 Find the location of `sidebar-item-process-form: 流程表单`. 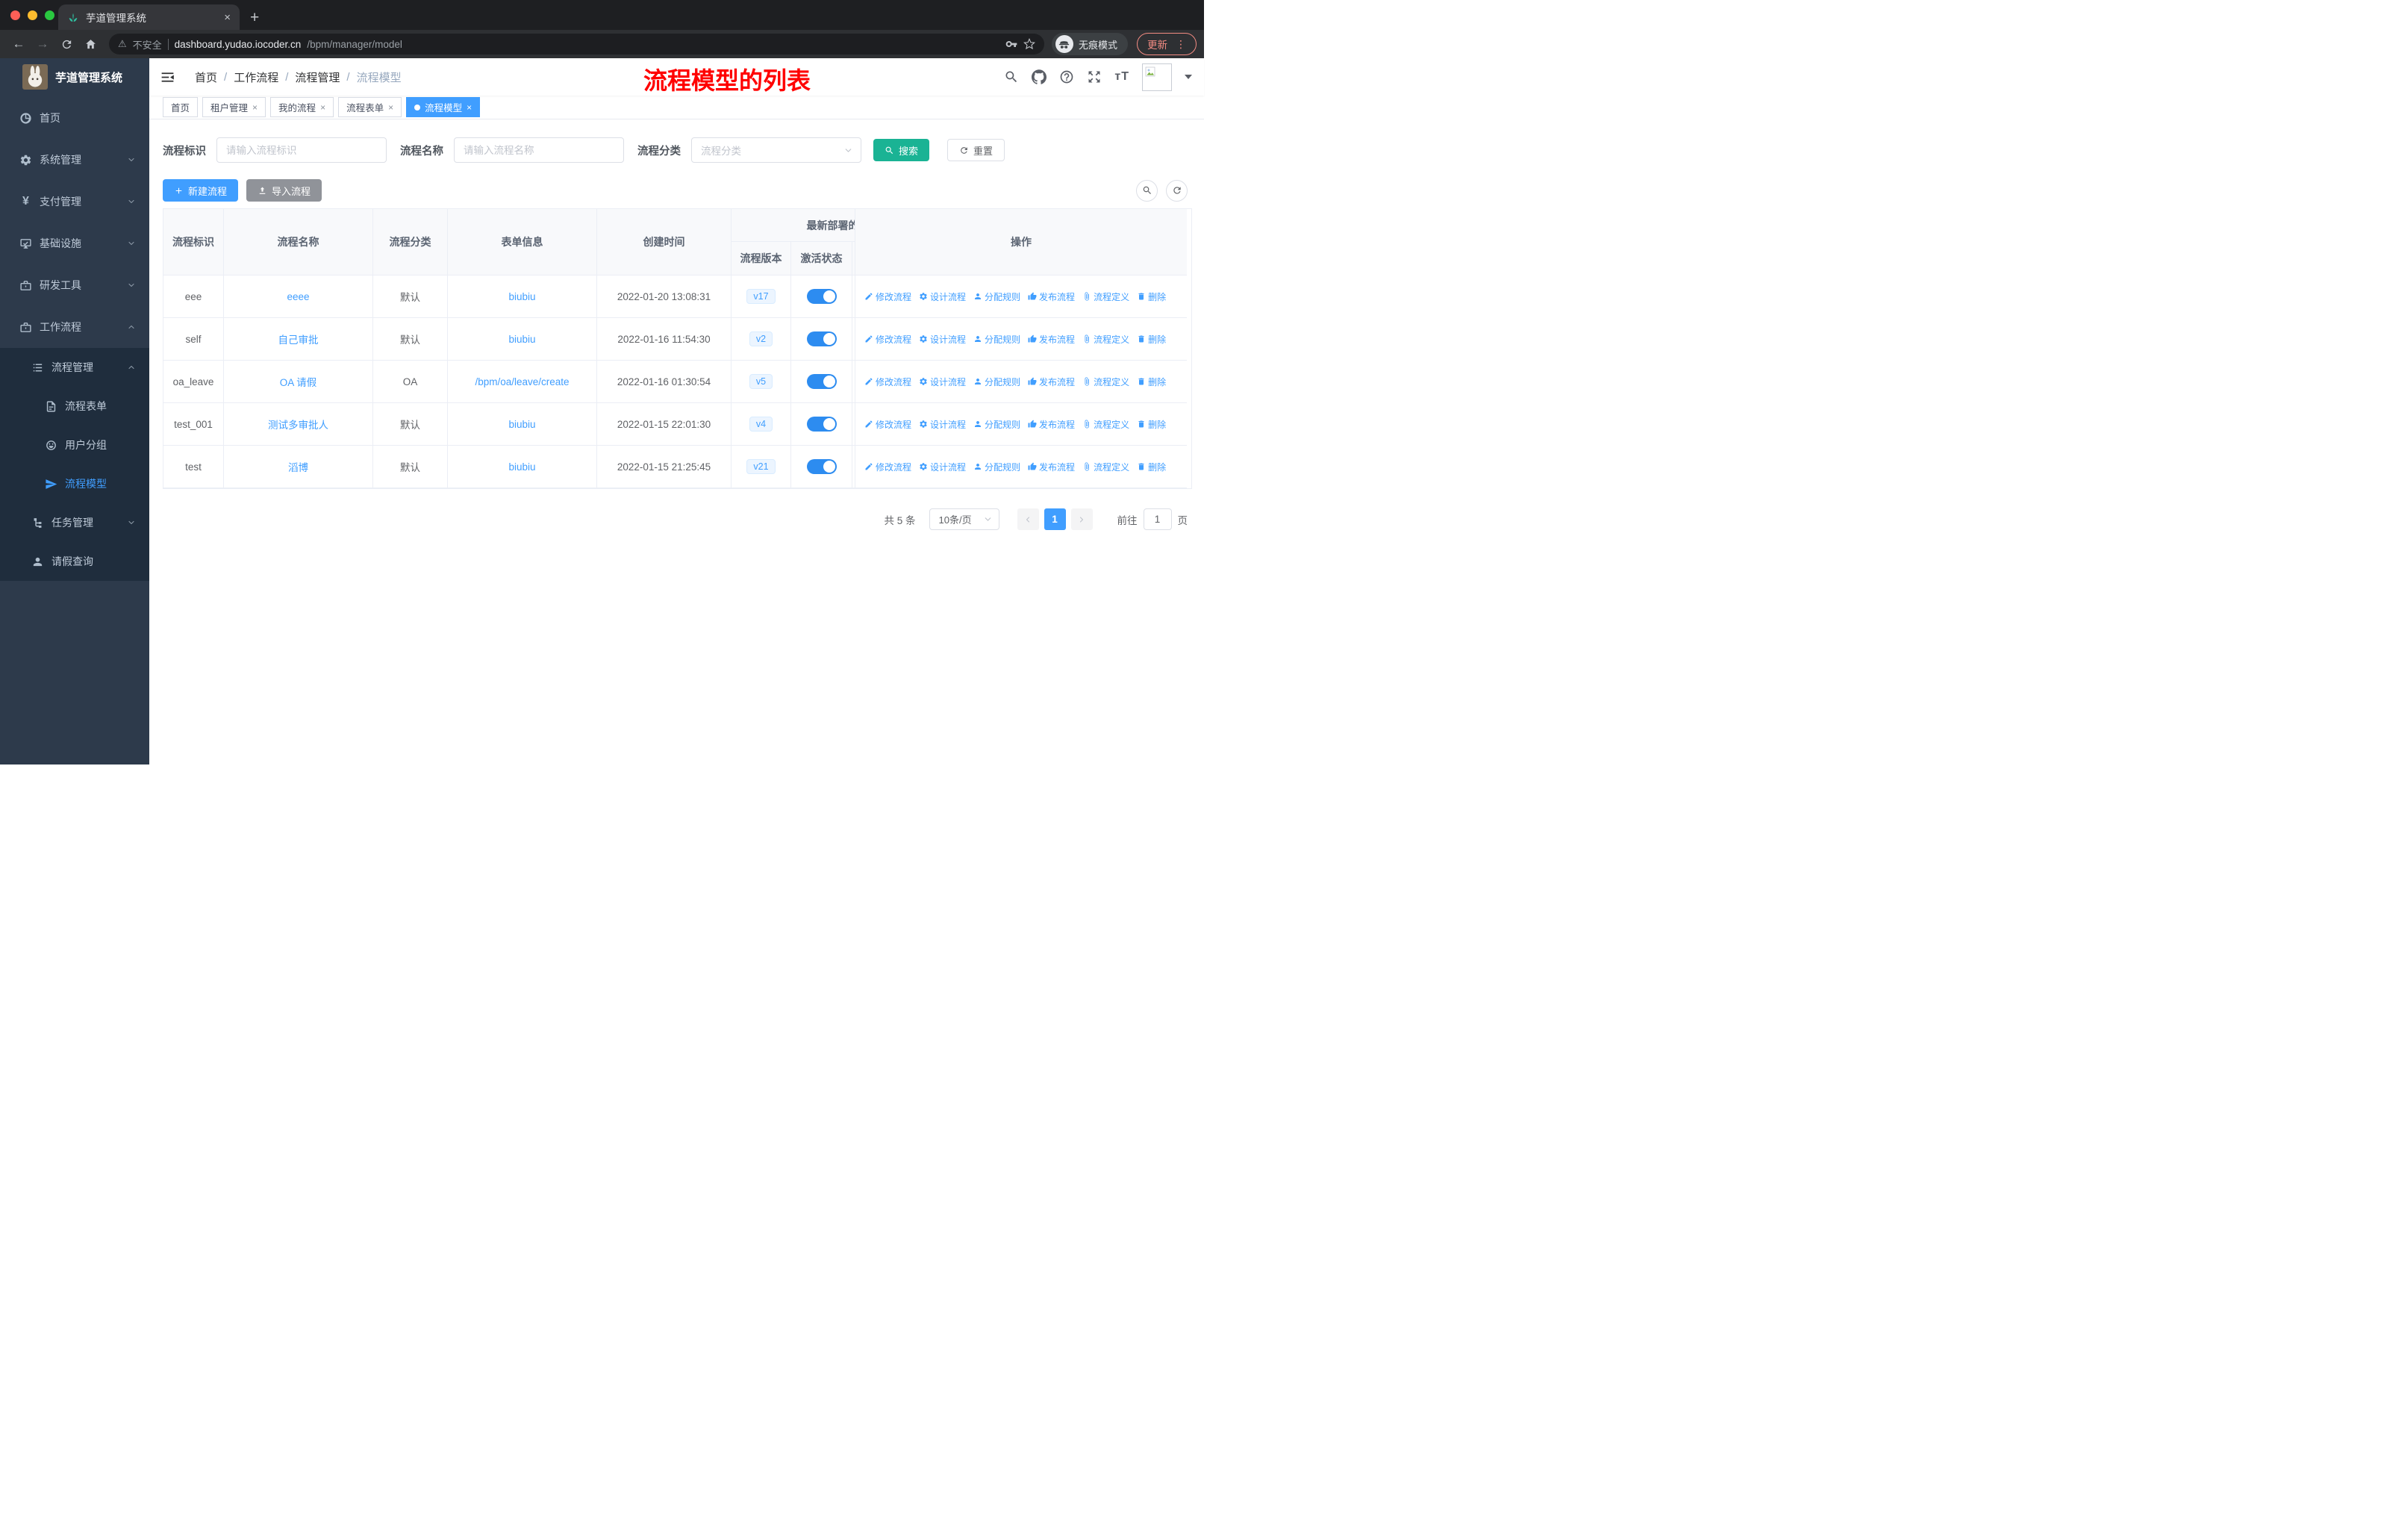

sidebar-item-process-form: 流程表单 is located at coordinates (74, 406).